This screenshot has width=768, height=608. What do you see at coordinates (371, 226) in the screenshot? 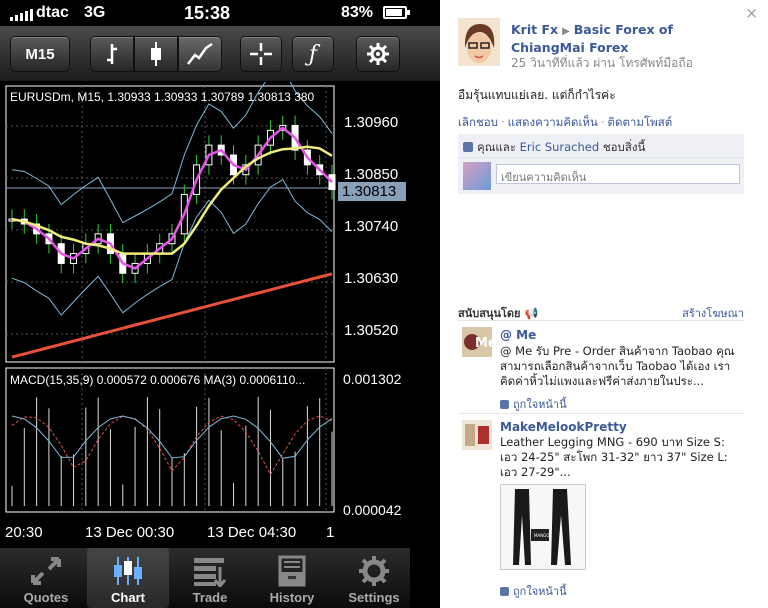
I see `price-label: 1.30740` at bounding box center [371, 226].